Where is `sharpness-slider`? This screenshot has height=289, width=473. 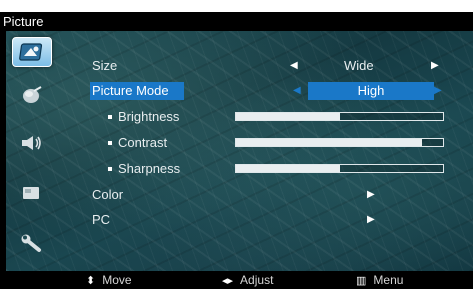 sharpness-slider is located at coordinates (339, 168).